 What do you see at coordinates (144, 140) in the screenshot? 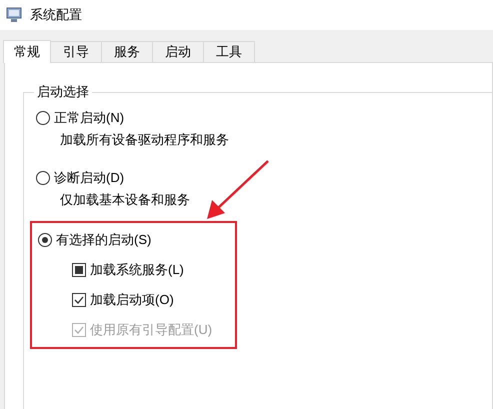
I see `option-description: 加载所有设备驱动程序和服务` at bounding box center [144, 140].